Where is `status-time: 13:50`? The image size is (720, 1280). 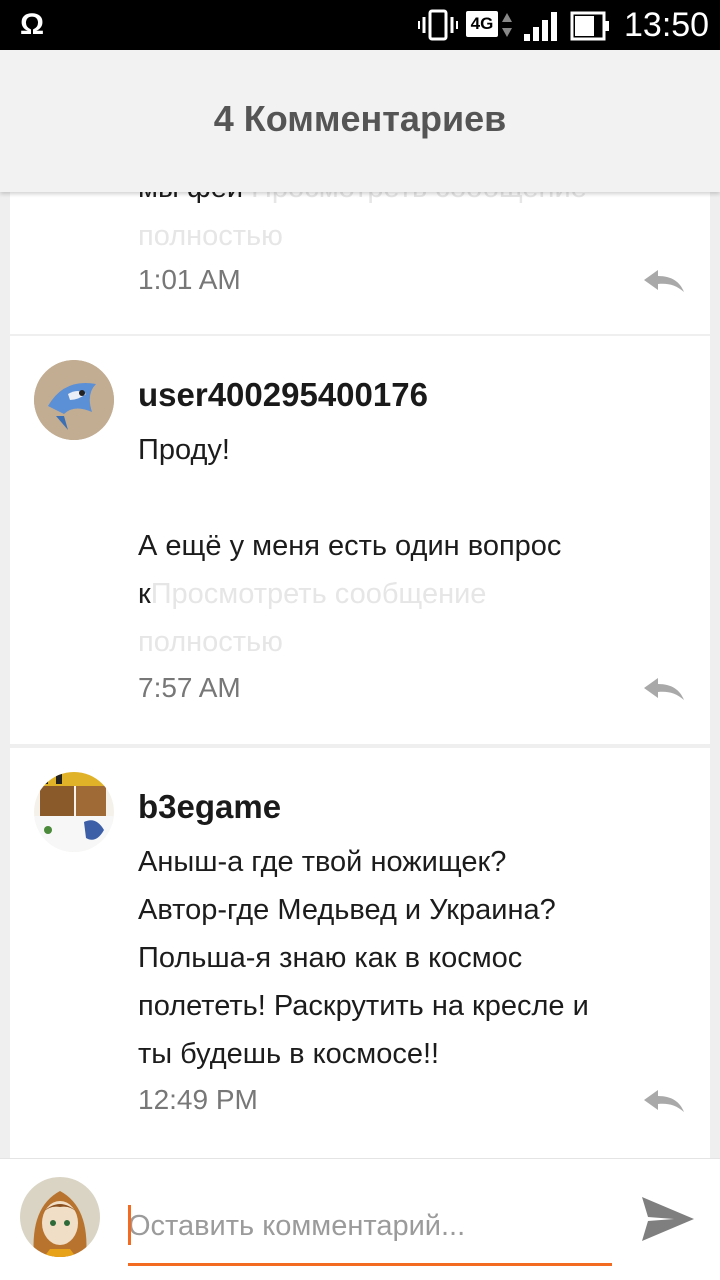 status-time: 13:50 is located at coordinates (667, 25).